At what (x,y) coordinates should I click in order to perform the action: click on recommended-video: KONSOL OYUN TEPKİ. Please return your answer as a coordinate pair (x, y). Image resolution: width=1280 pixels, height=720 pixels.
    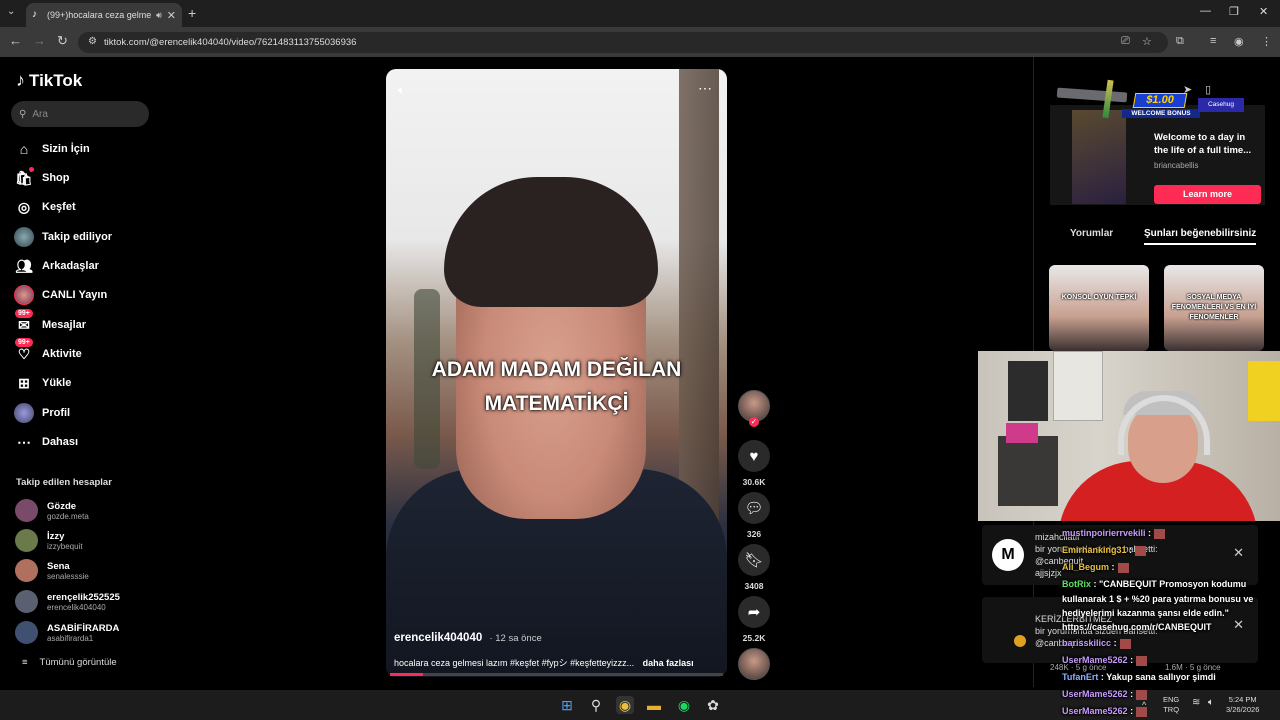
    Looking at the image, I should click on (1099, 308).